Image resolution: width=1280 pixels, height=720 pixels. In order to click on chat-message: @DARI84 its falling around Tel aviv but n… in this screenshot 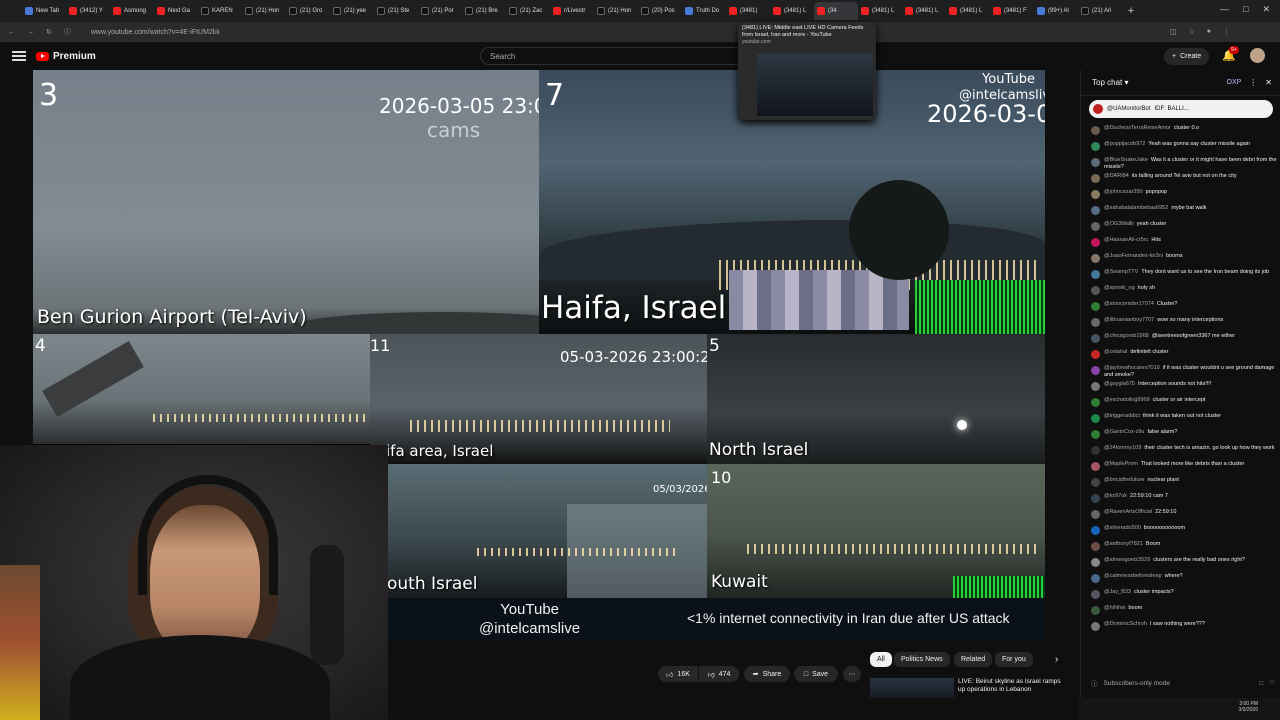, I will do `click(1184, 181)`.